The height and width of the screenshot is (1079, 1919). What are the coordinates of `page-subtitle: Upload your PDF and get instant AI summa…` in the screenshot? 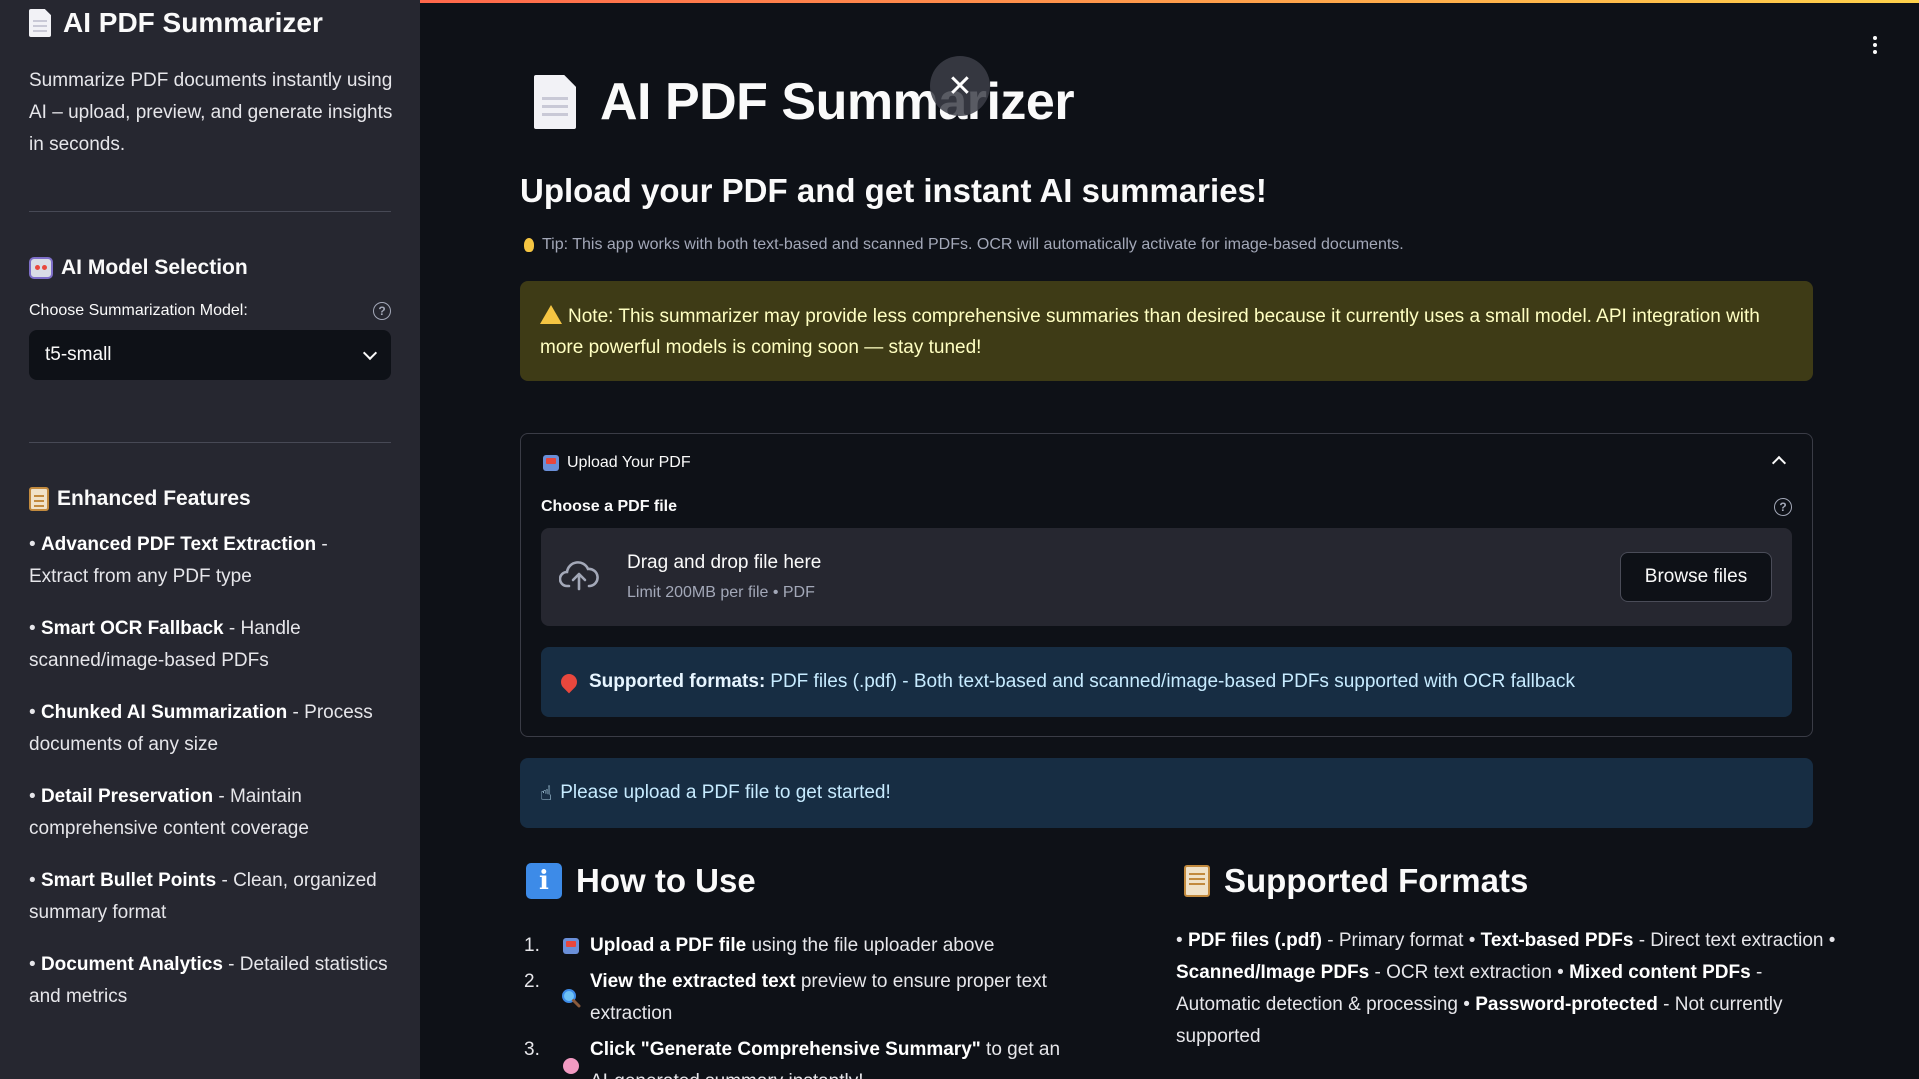 It's located at (893, 190).